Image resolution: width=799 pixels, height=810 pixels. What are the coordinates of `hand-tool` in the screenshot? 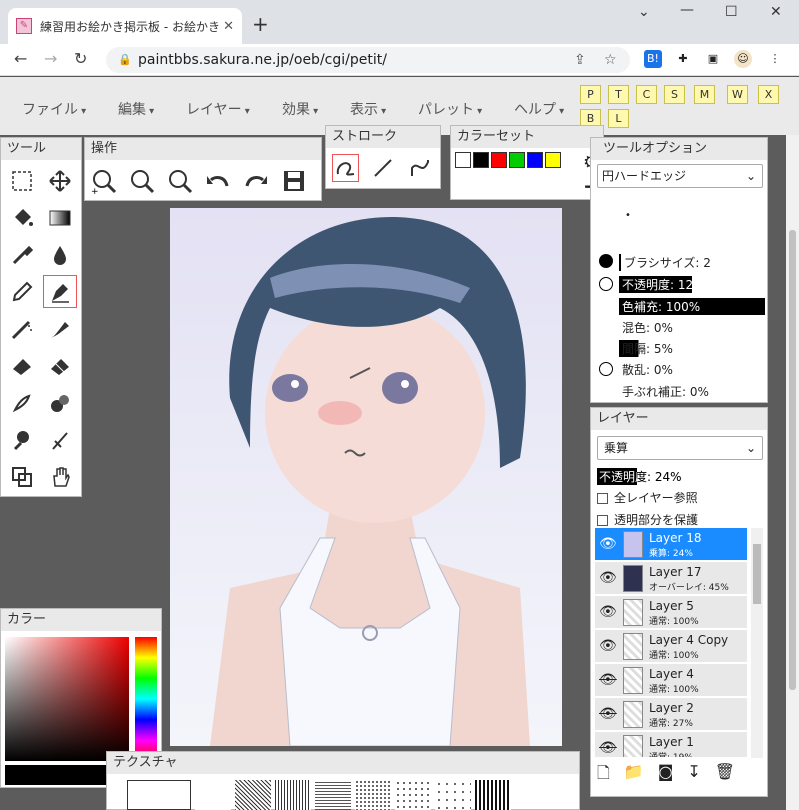 It's located at (60, 476).